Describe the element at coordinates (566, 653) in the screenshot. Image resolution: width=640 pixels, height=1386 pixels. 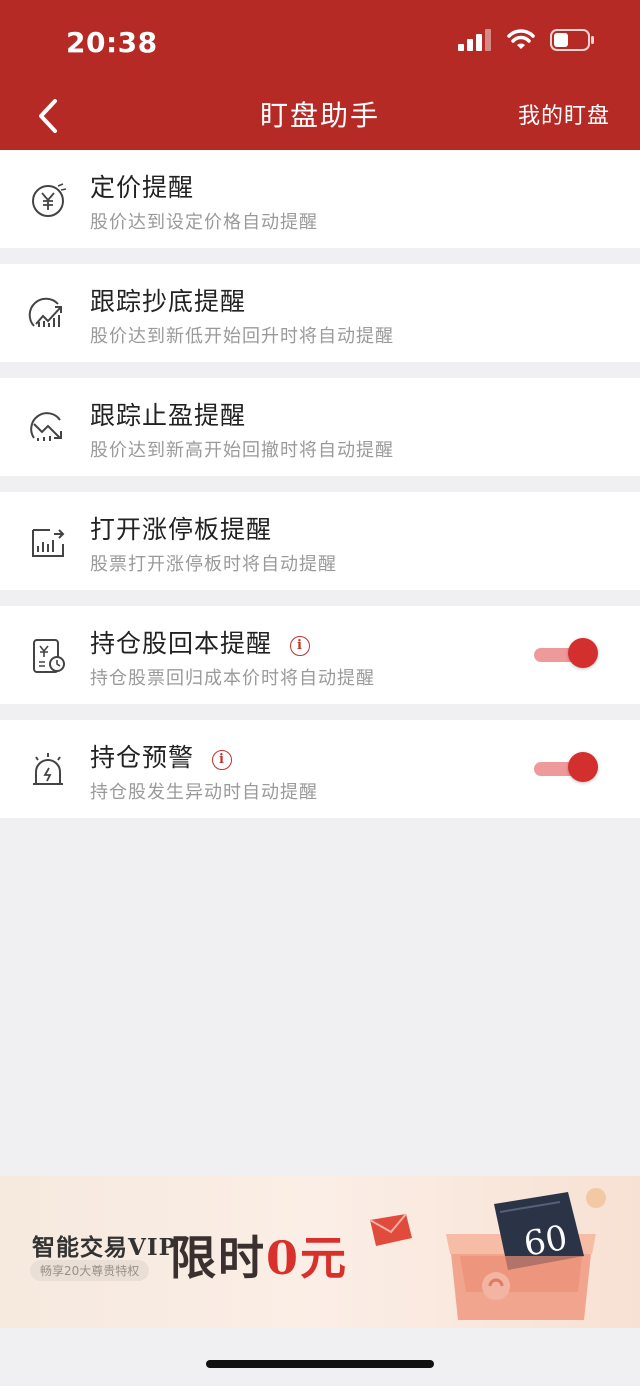
I see `back-to-cost-toggle` at that location.